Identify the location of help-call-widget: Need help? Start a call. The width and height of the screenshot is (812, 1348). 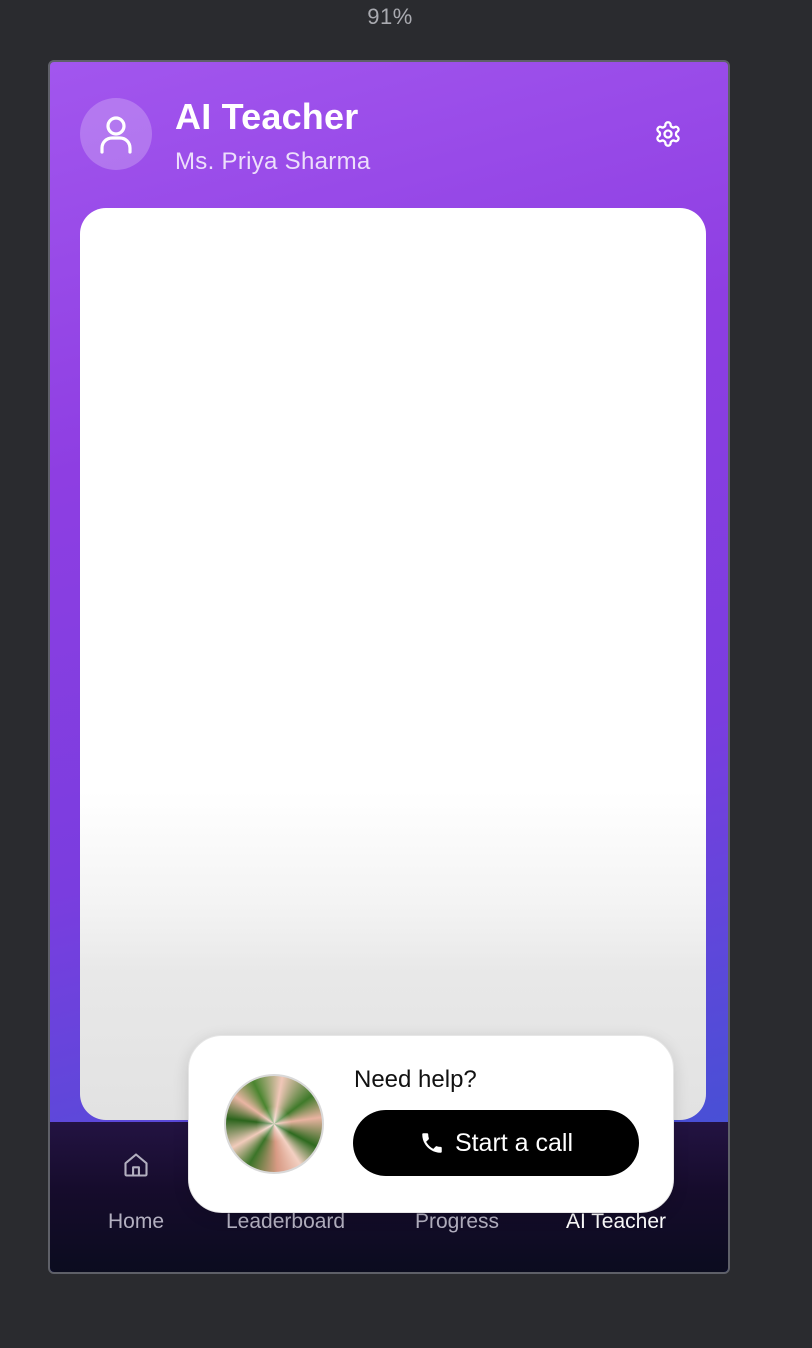
(431, 1124).